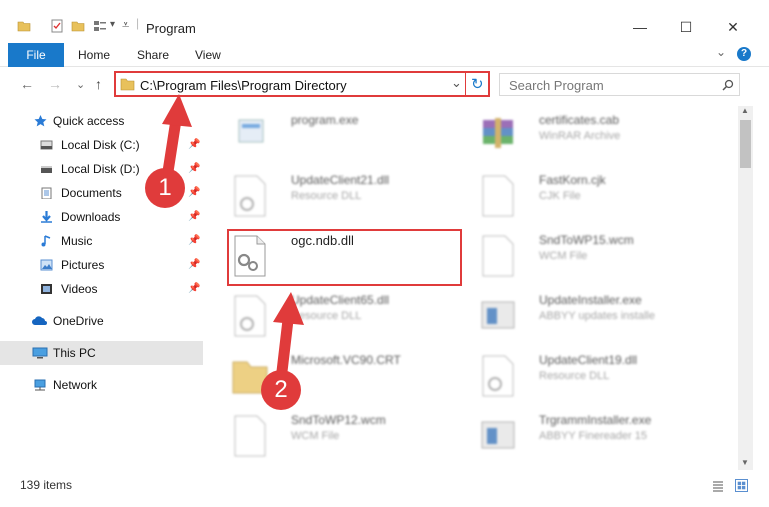  I want to click on file-item: certificates.cab WinRAR Archive, so click(599, 141).